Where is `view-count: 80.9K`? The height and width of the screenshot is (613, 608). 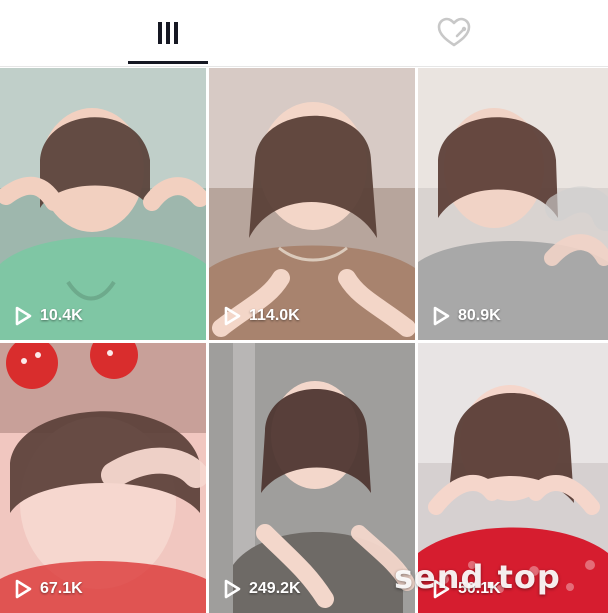 view-count: 80.9K is located at coordinates (466, 316).